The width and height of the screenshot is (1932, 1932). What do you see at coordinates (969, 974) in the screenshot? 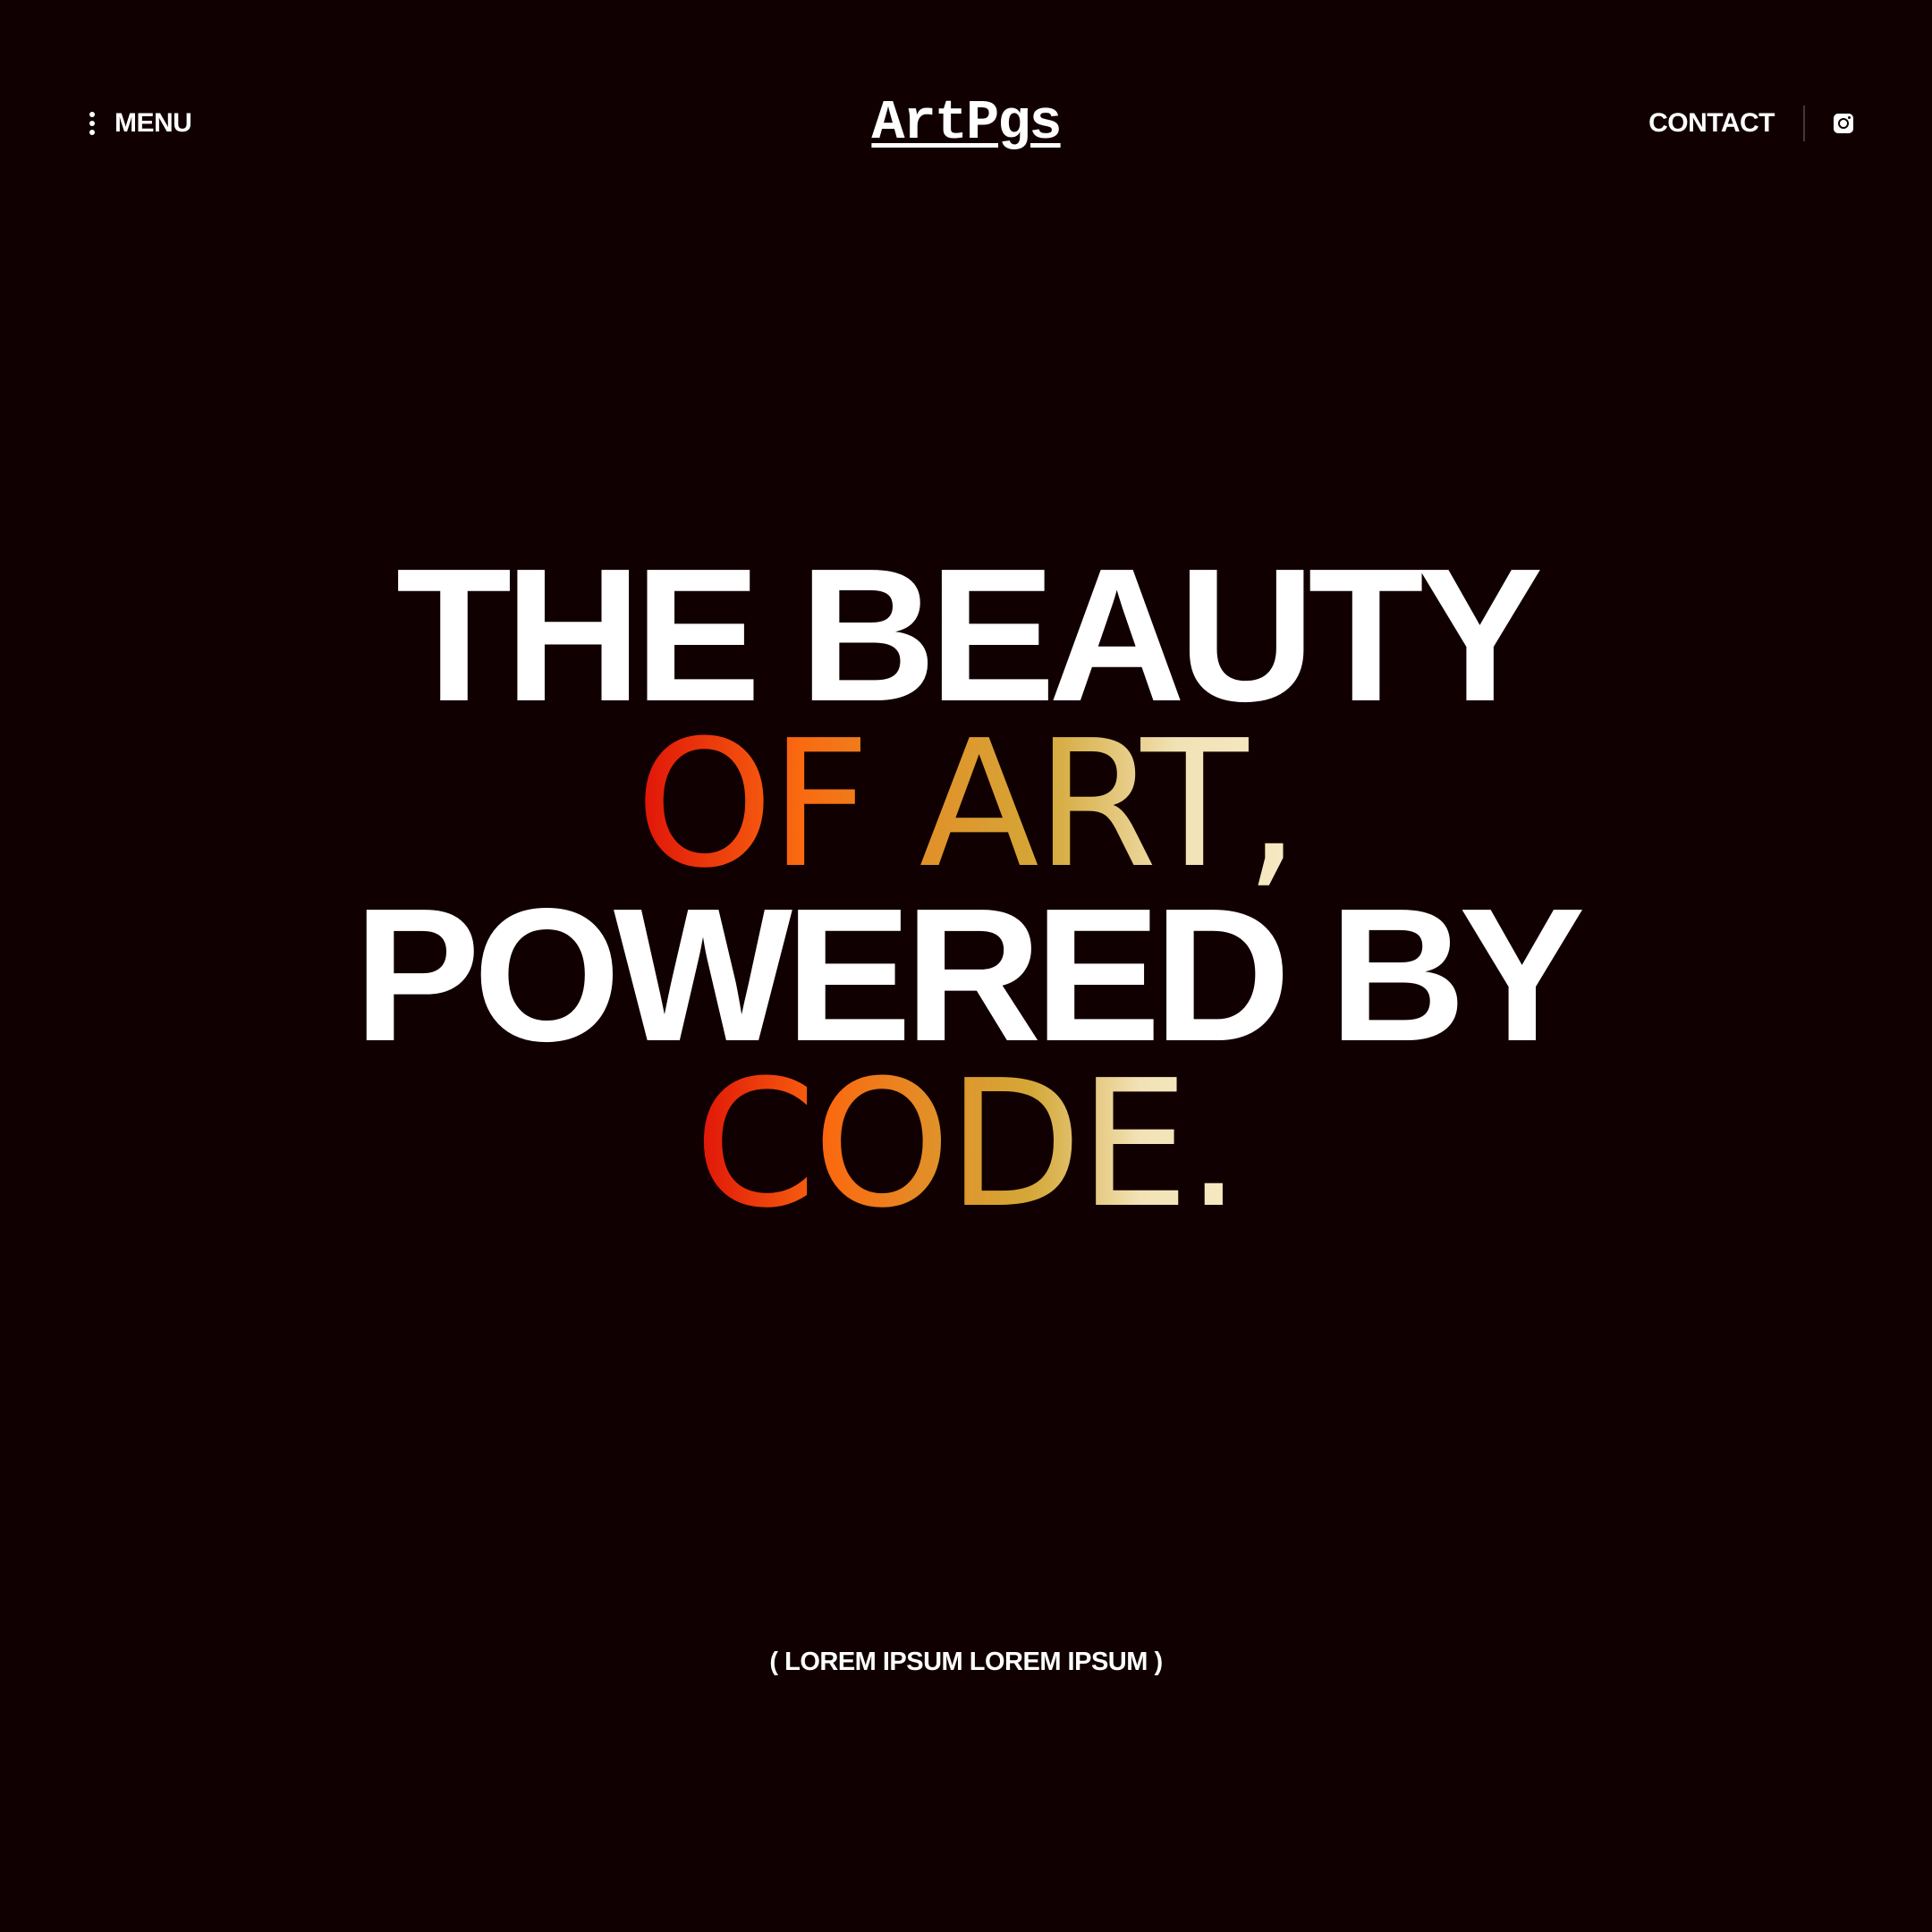
I see `headline-line-3: POWERED BY` at bounding box center [969, 974].